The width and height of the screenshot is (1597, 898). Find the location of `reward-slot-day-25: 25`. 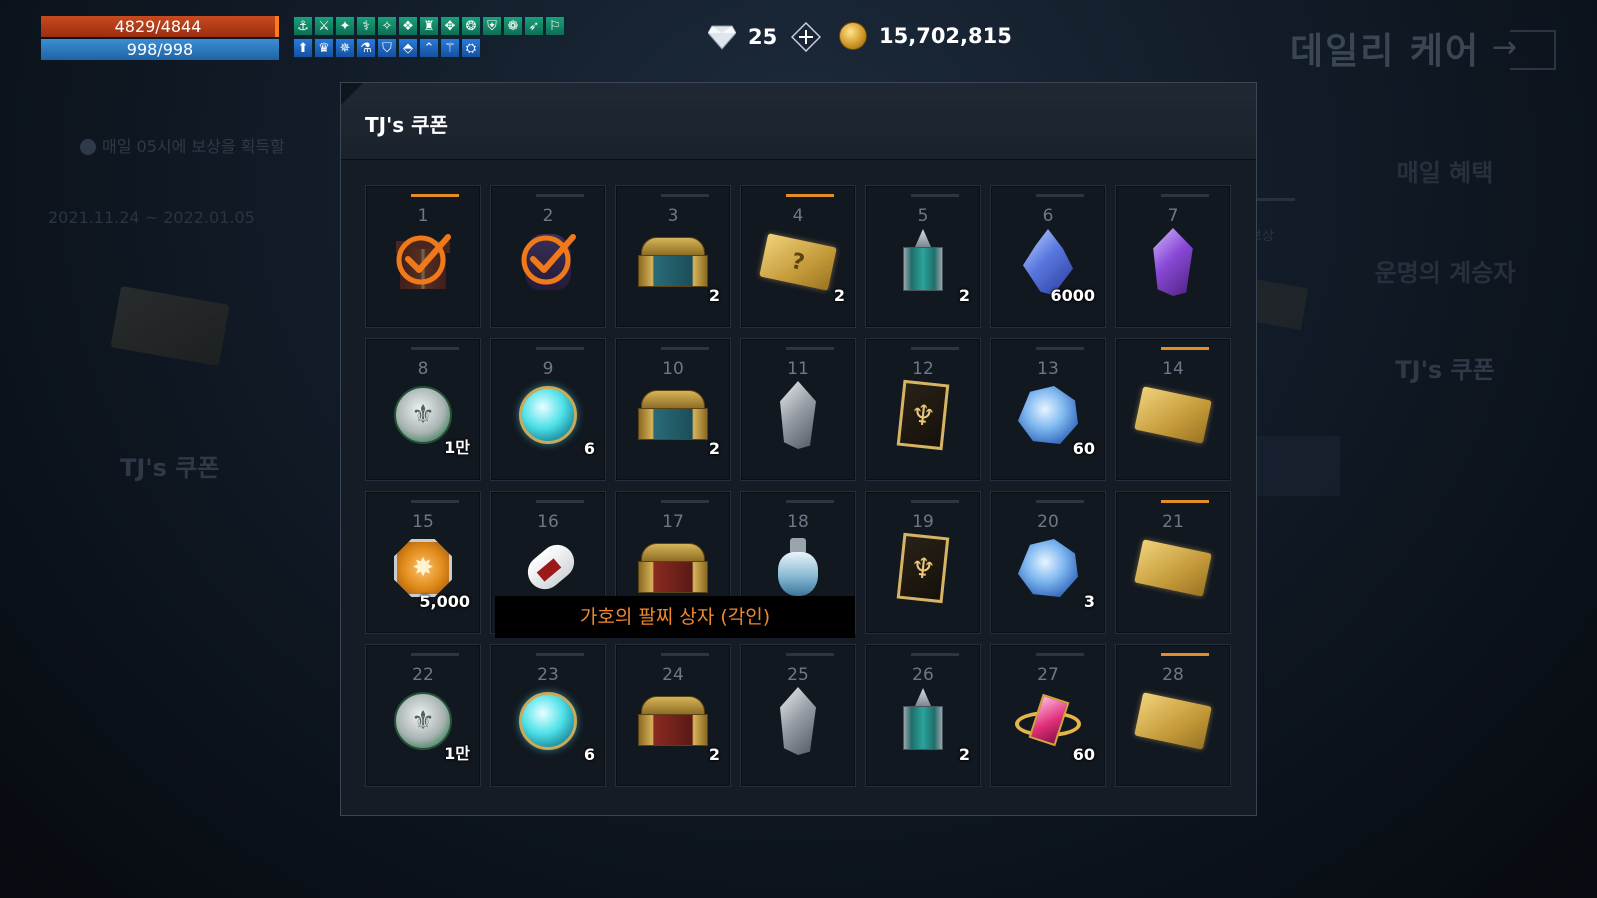

reward-slot-day-25: 25 is located at coordinates (798, 715).